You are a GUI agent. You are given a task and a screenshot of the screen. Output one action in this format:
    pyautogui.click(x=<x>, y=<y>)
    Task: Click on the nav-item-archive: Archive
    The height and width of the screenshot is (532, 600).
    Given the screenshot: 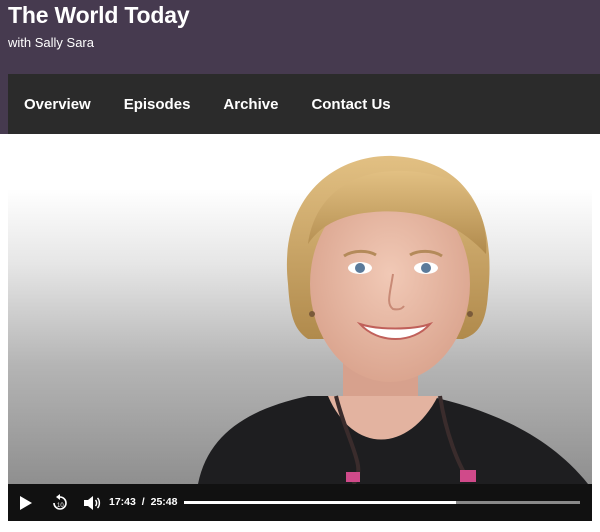 What is the action you would take?
    pyautogui.click(x=250, y=104)
    